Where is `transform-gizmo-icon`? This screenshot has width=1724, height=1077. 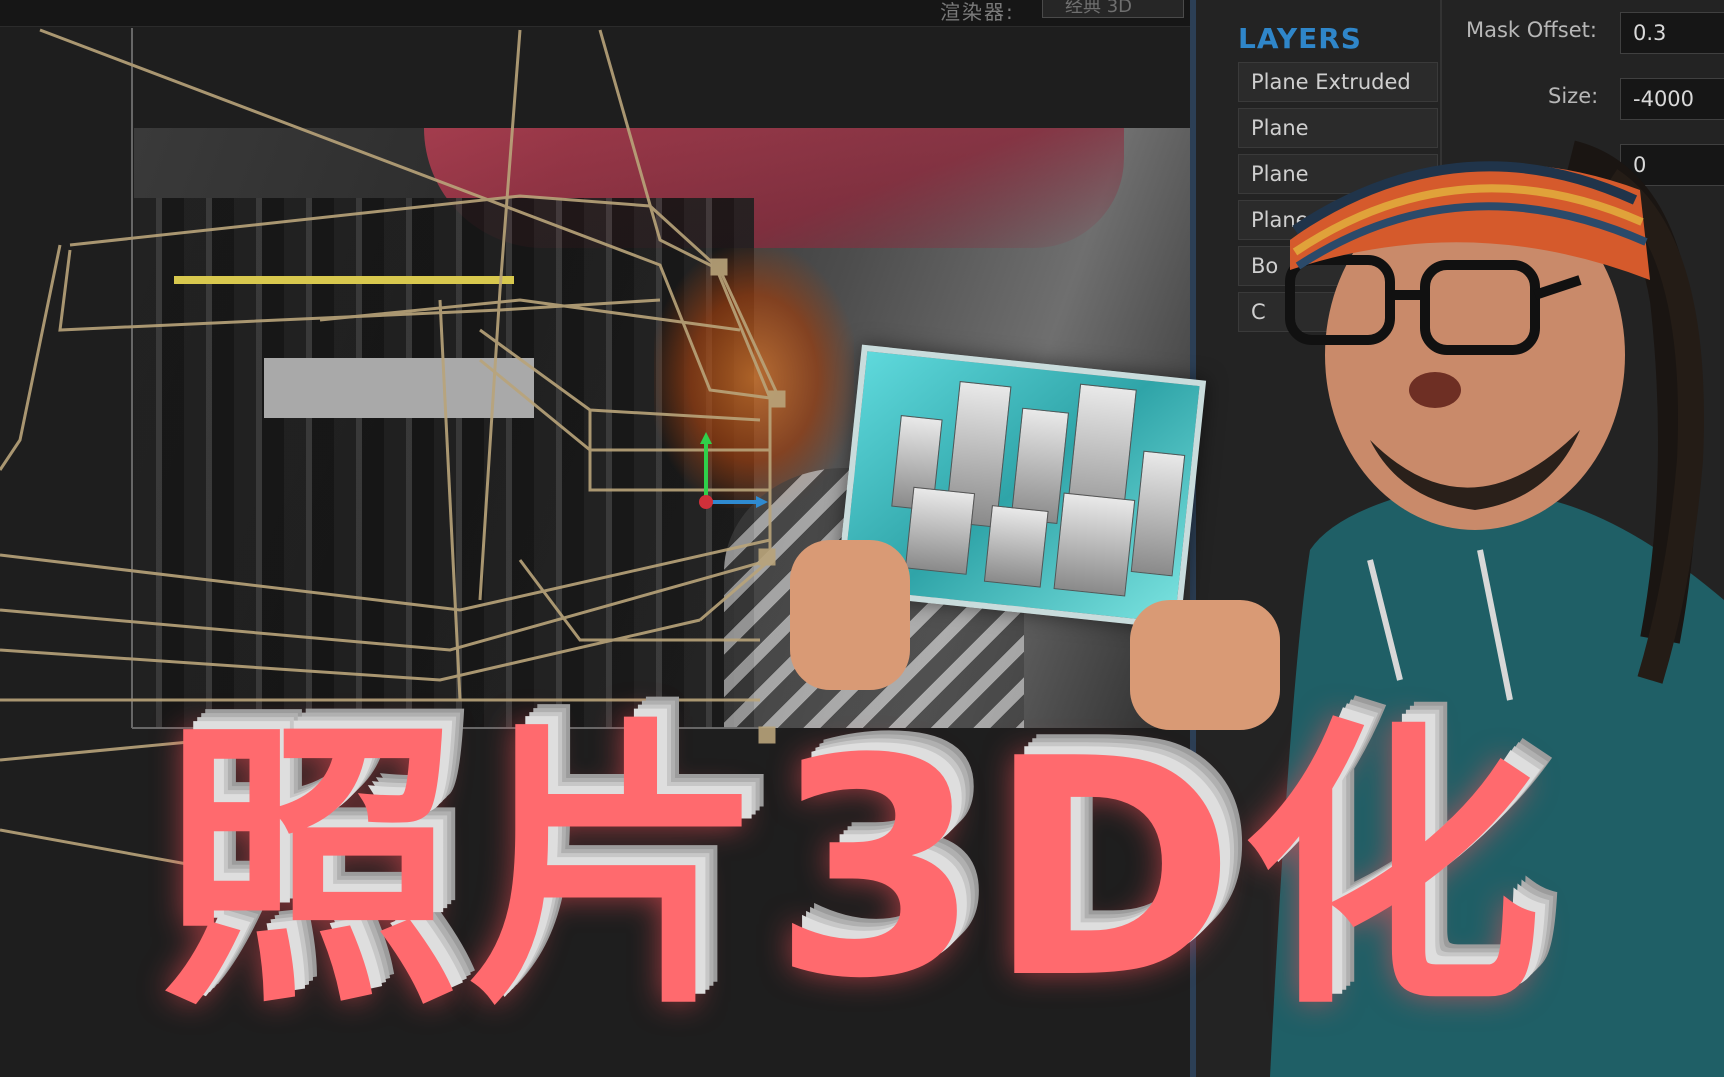
transform-gizmo-icon is located at coordinates (733, 470).